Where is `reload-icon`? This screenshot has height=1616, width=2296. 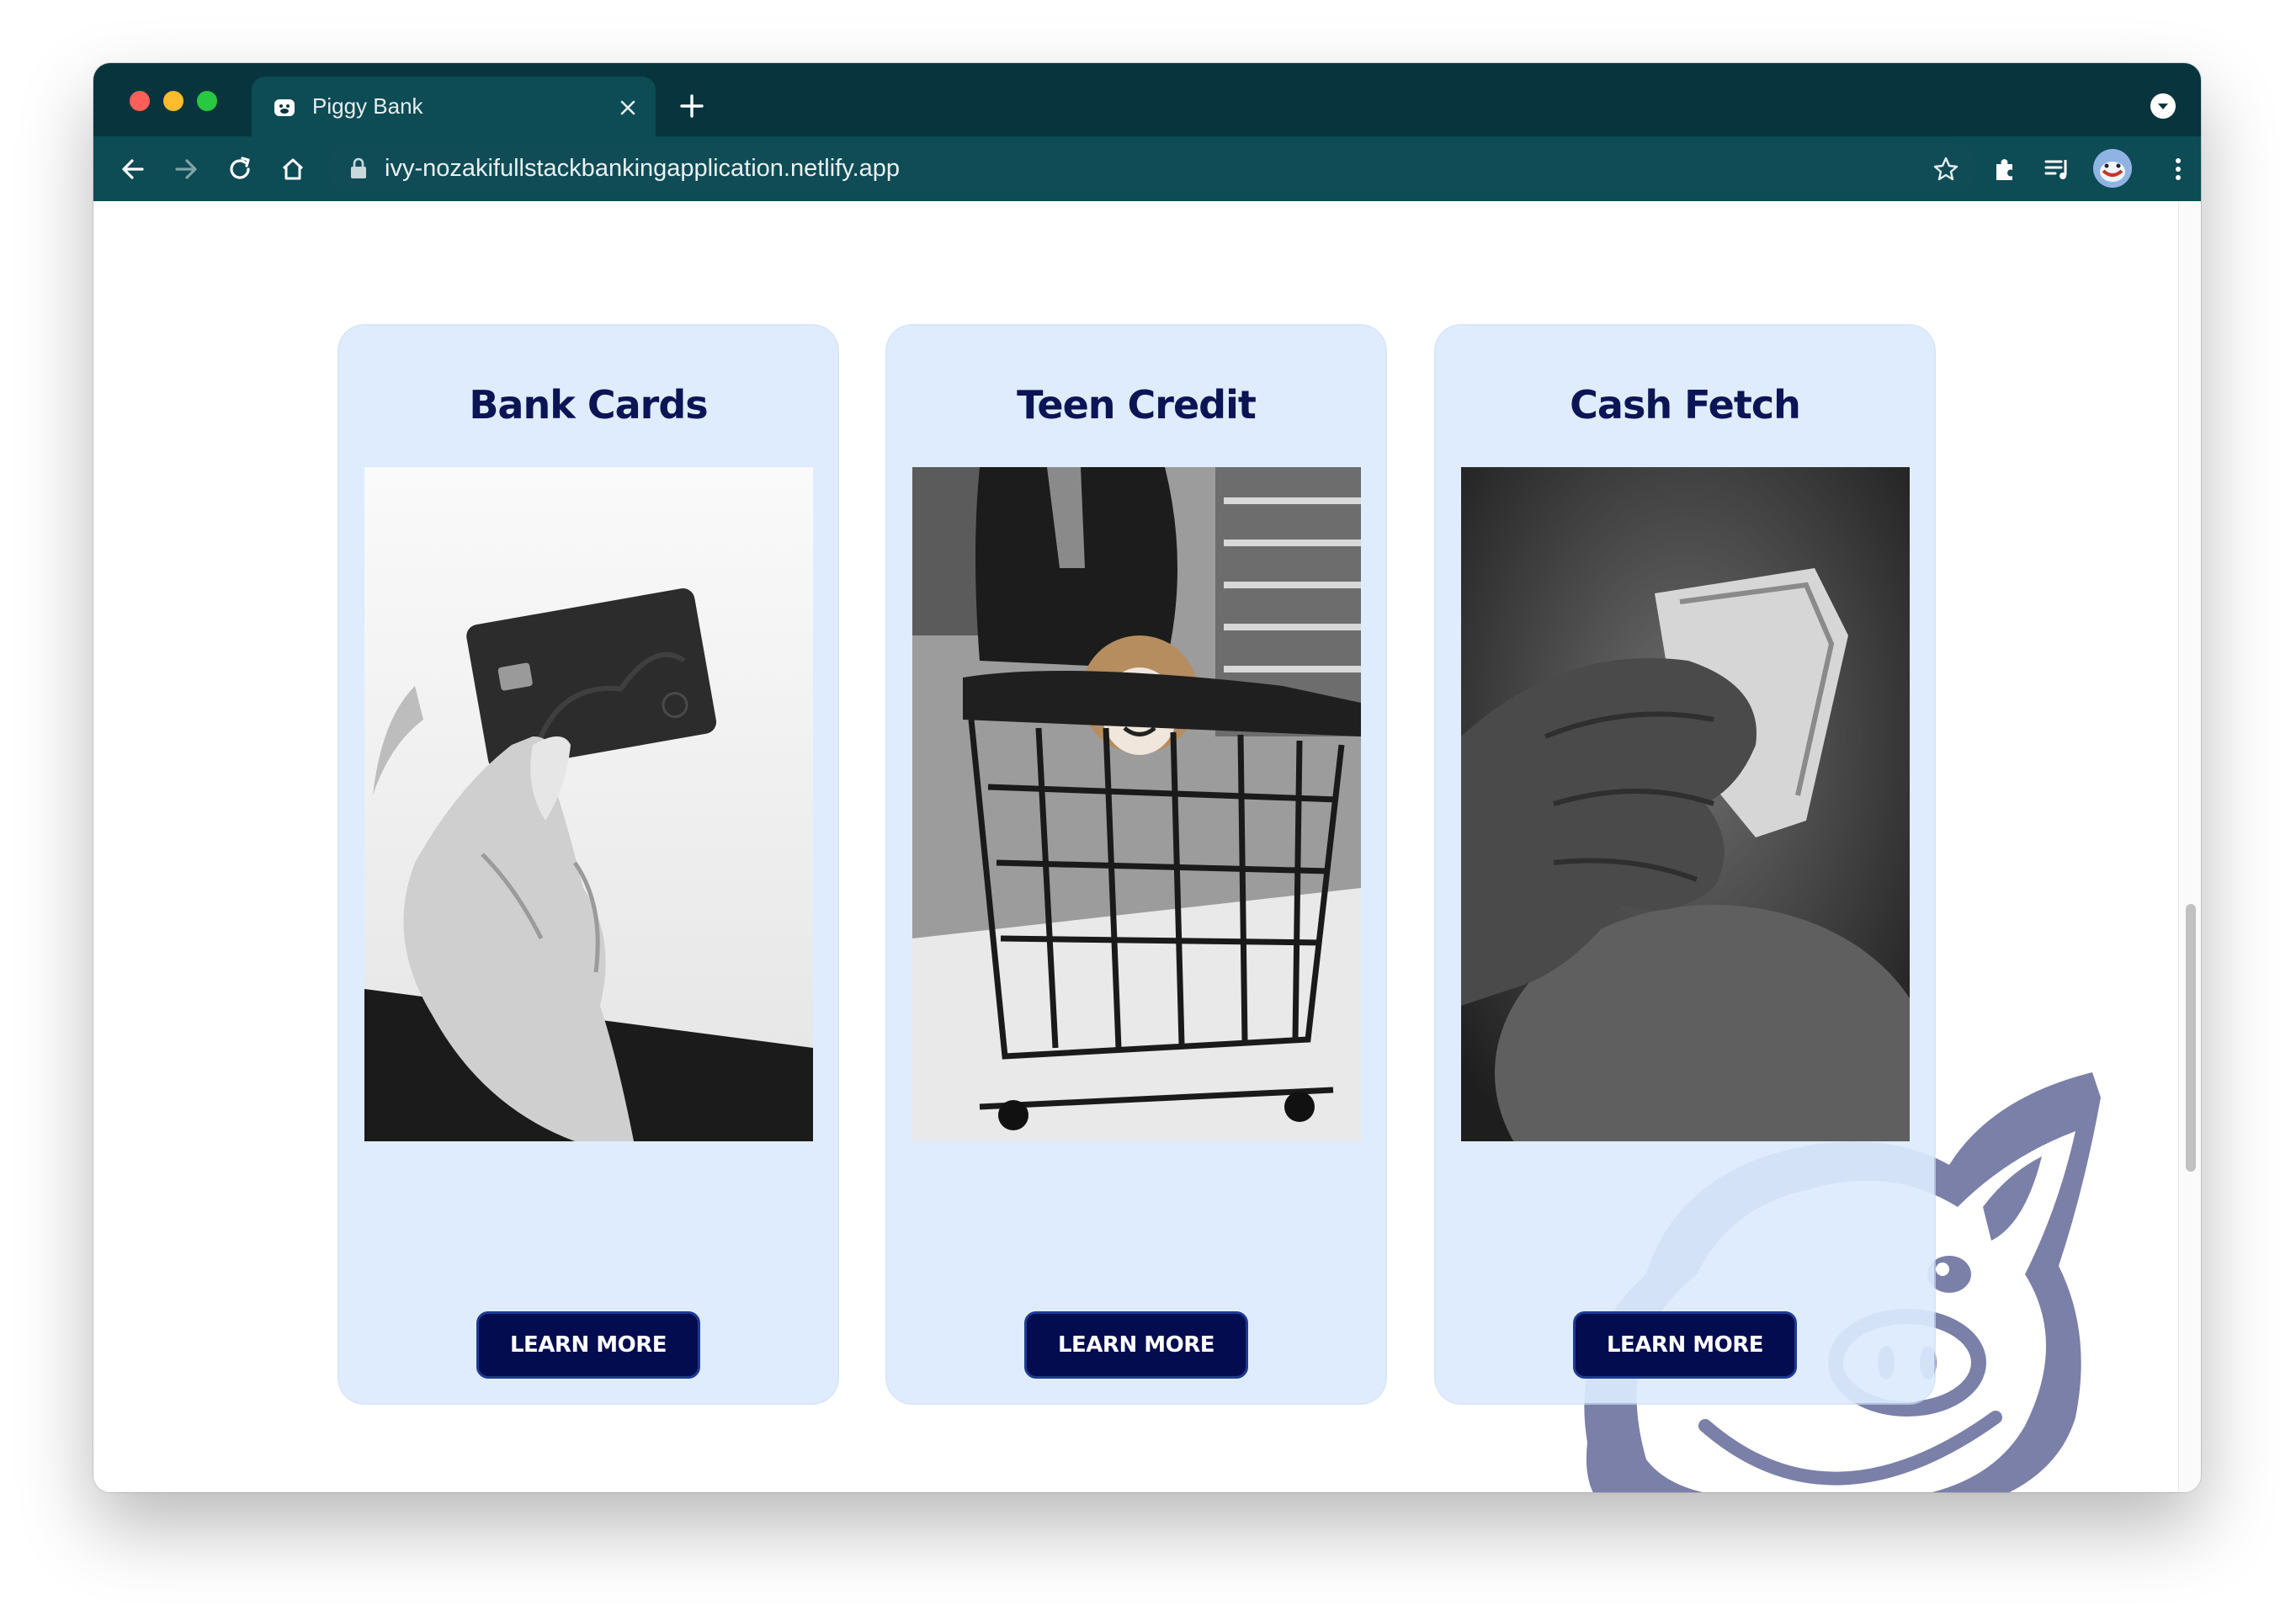 reload-icon is located at coordinates (240, 169).